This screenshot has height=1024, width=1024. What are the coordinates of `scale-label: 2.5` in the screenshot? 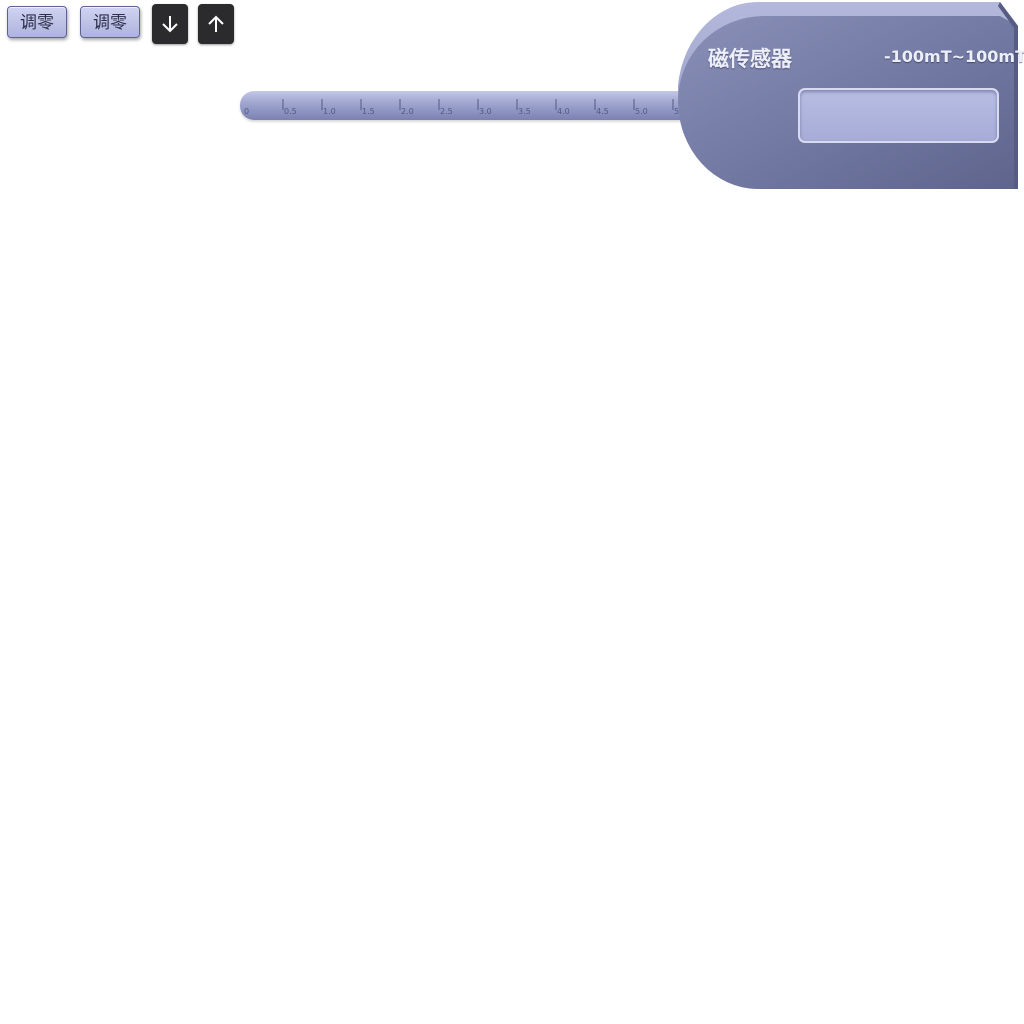 It's located at (446, 111).